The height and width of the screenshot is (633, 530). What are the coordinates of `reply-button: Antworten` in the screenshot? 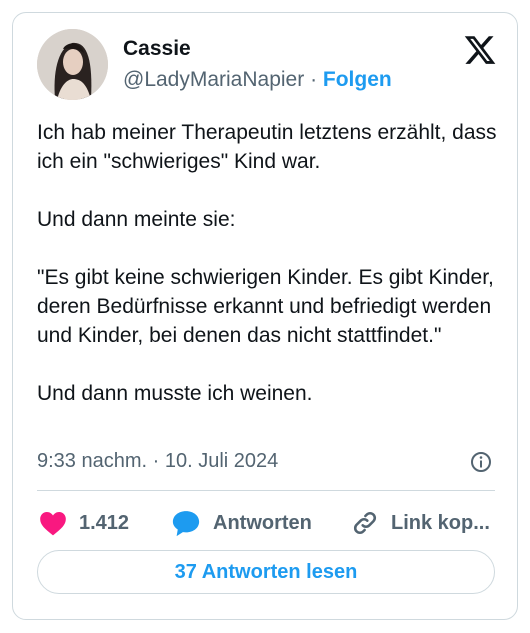 It's located at (241, 523).